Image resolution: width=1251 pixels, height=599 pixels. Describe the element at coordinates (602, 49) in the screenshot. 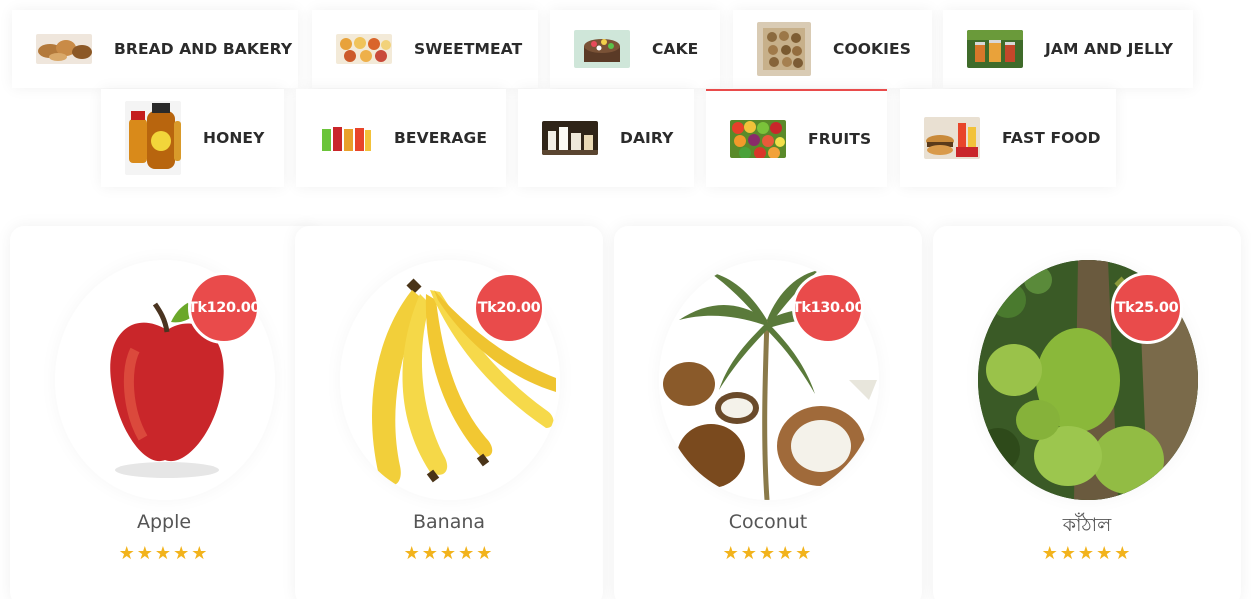

I see `cake-thumbnail` at that location.